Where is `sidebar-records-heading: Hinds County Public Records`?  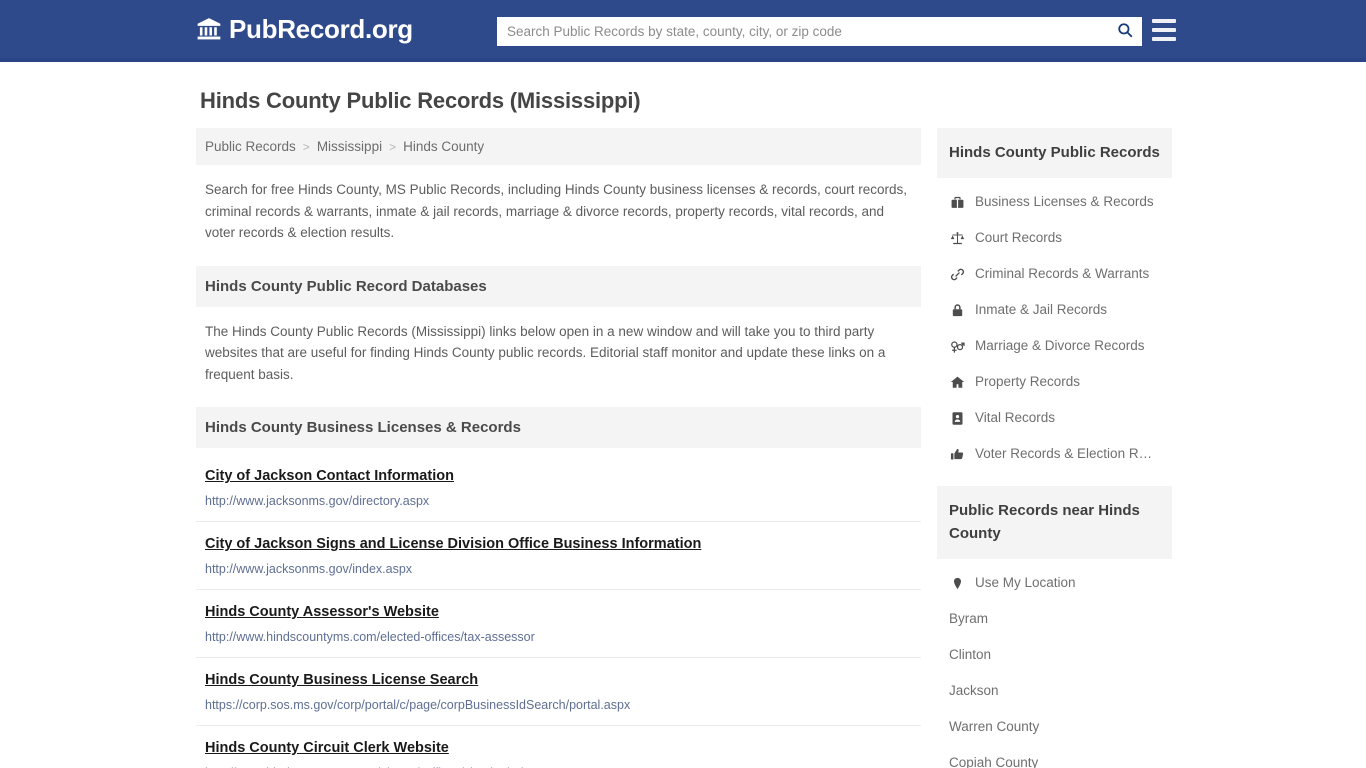 sidebar-records-heading: Hinds County Public Records is located at coordinates (1054, 153).